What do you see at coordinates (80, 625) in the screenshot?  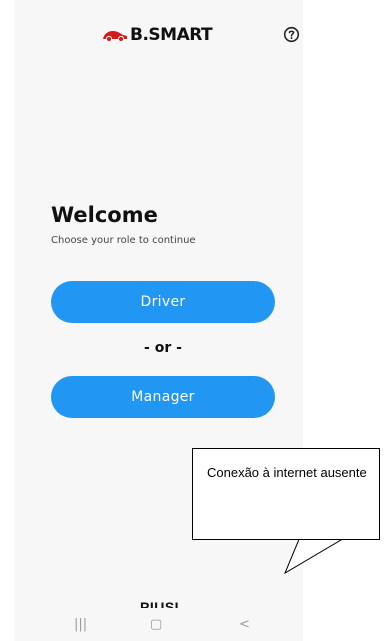 I see `recents-icon: |||` at bounding box center [80, 625].